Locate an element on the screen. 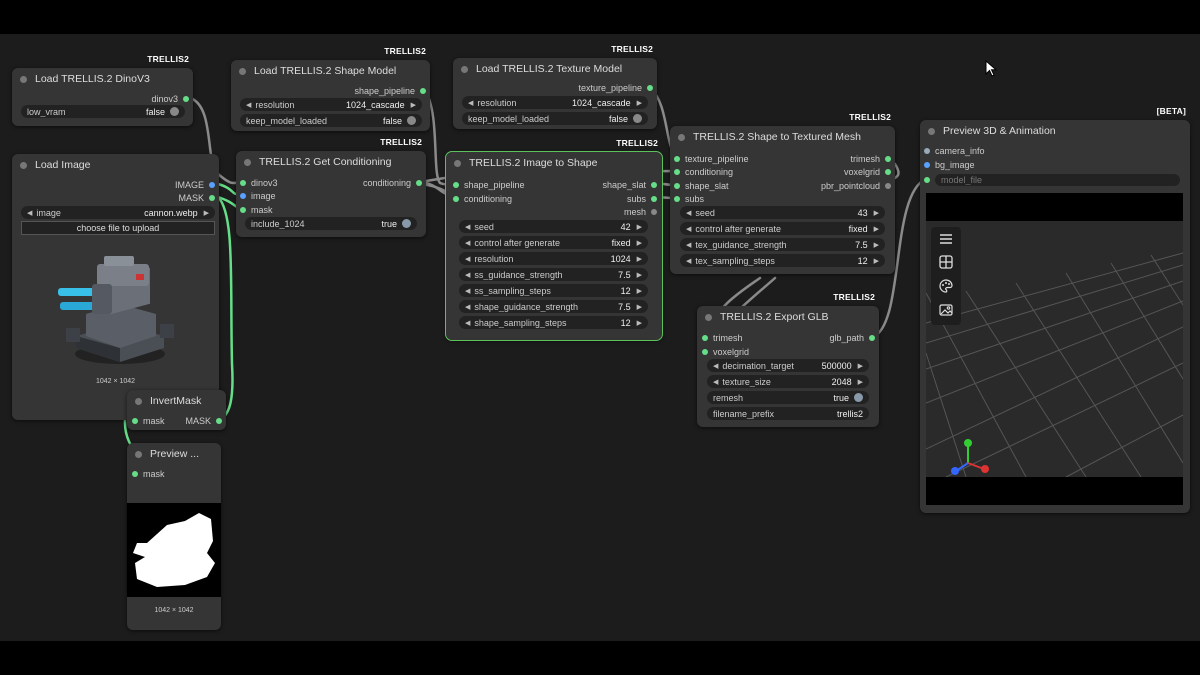 This screenshot has height=675, width=1200. output-socket-conditioning is located at coordinates (419, 183).